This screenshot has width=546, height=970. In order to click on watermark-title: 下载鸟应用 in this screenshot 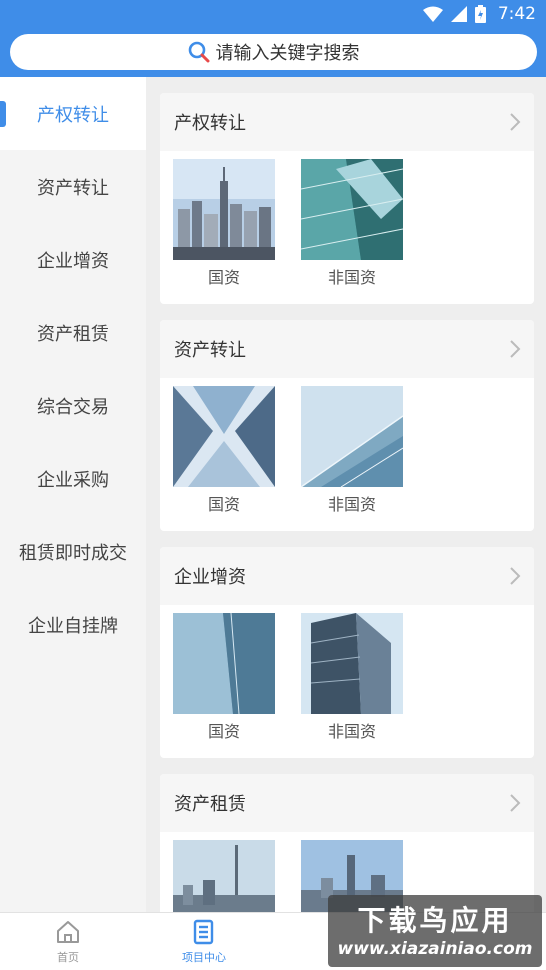, I will do `click(435, 920)`.